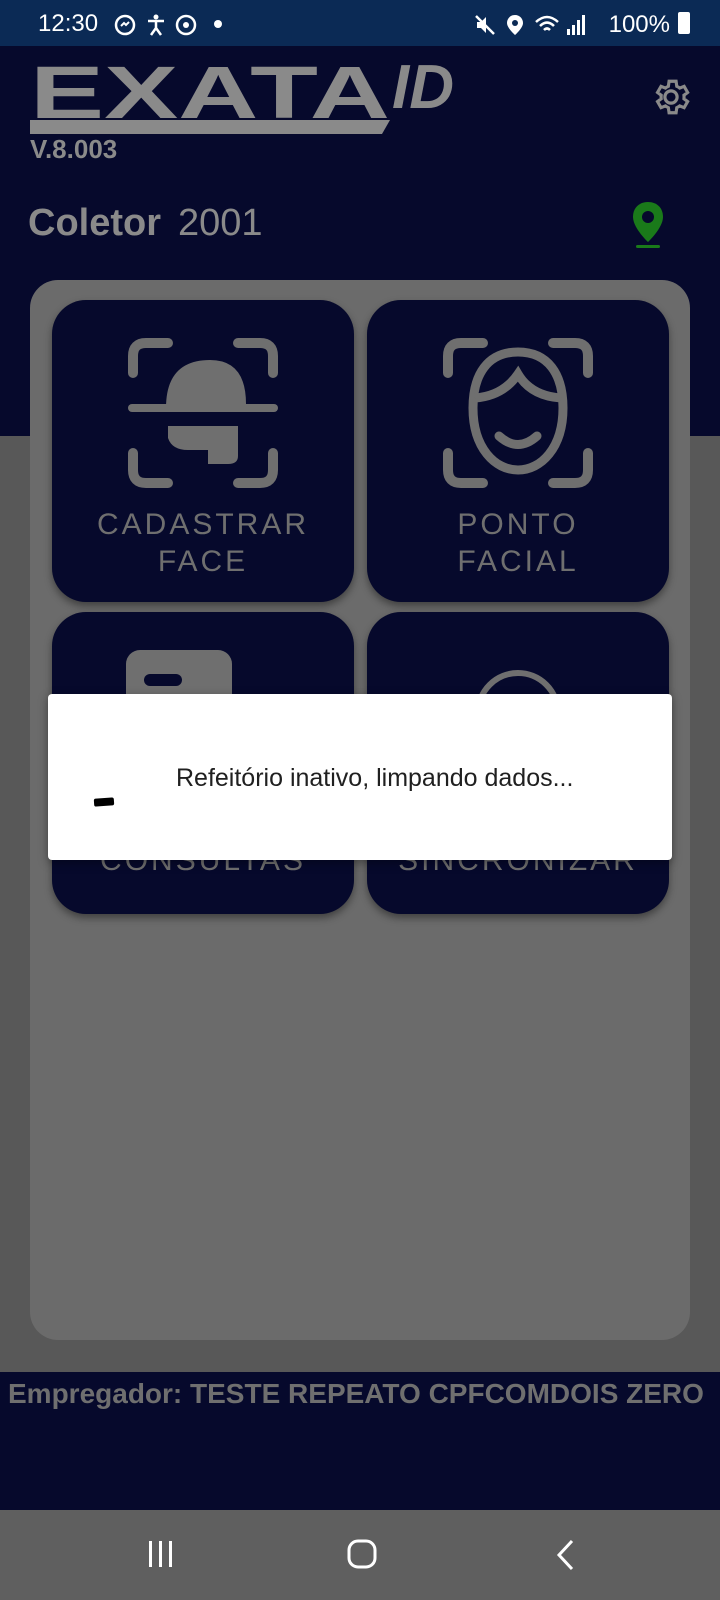  Describe the element at coordinates (566, 1555) in the screenshot. I see `back-icon` at that location.